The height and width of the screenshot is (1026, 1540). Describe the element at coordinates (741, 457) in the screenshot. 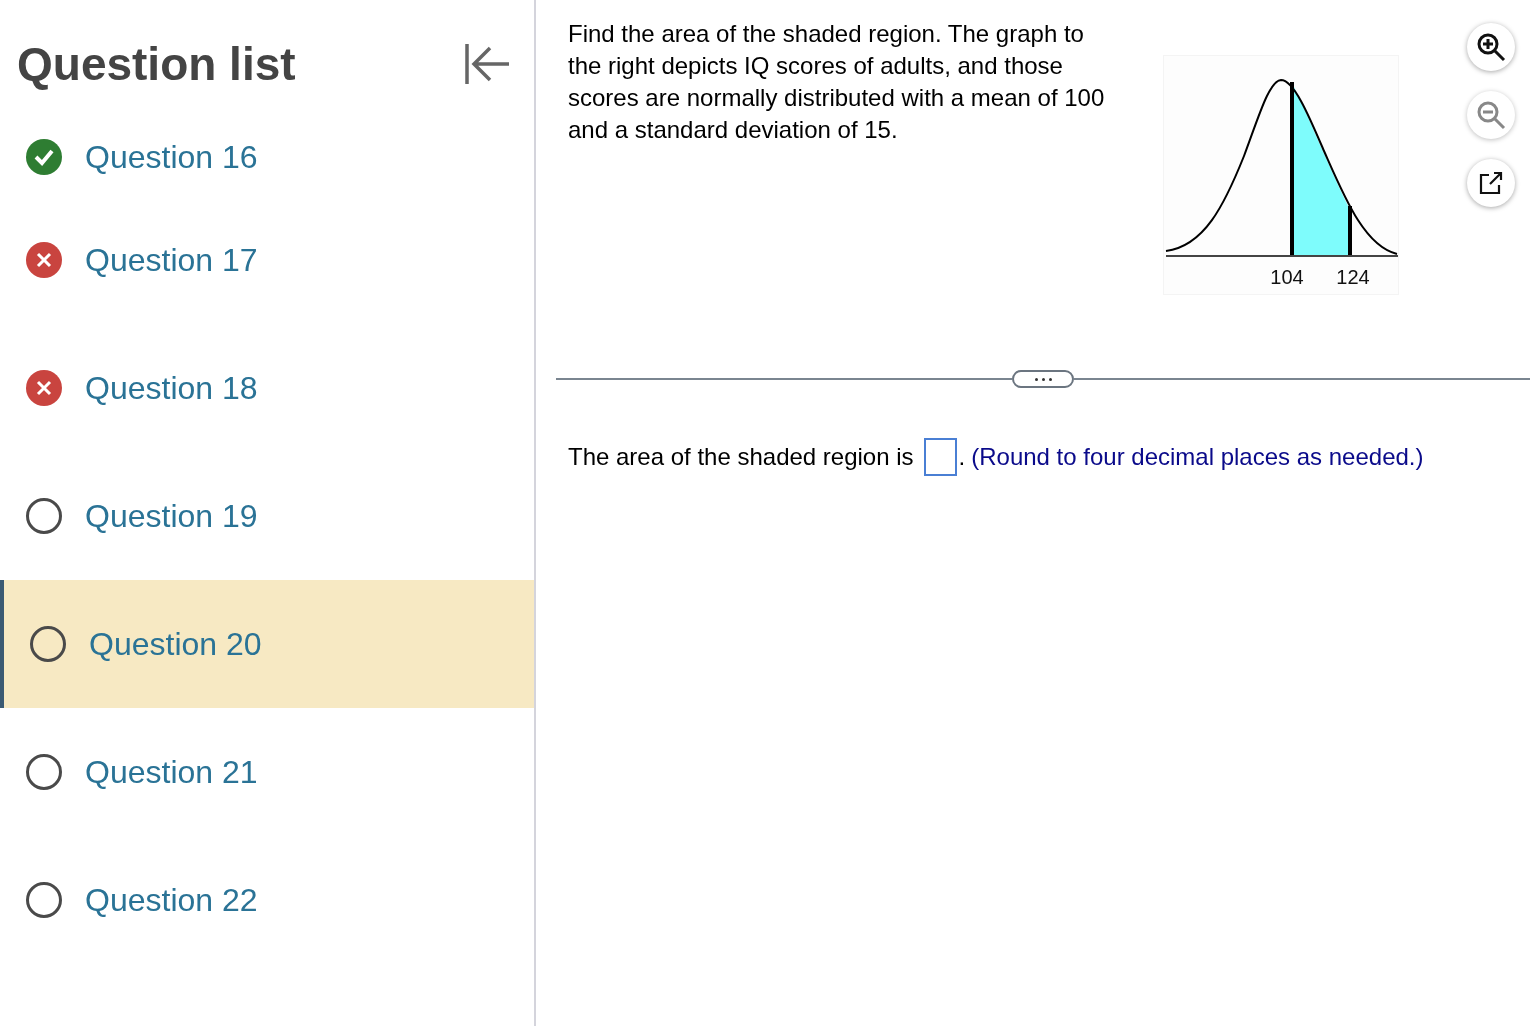

I see `answer-prompt: The area of the shaded region is` at that location.